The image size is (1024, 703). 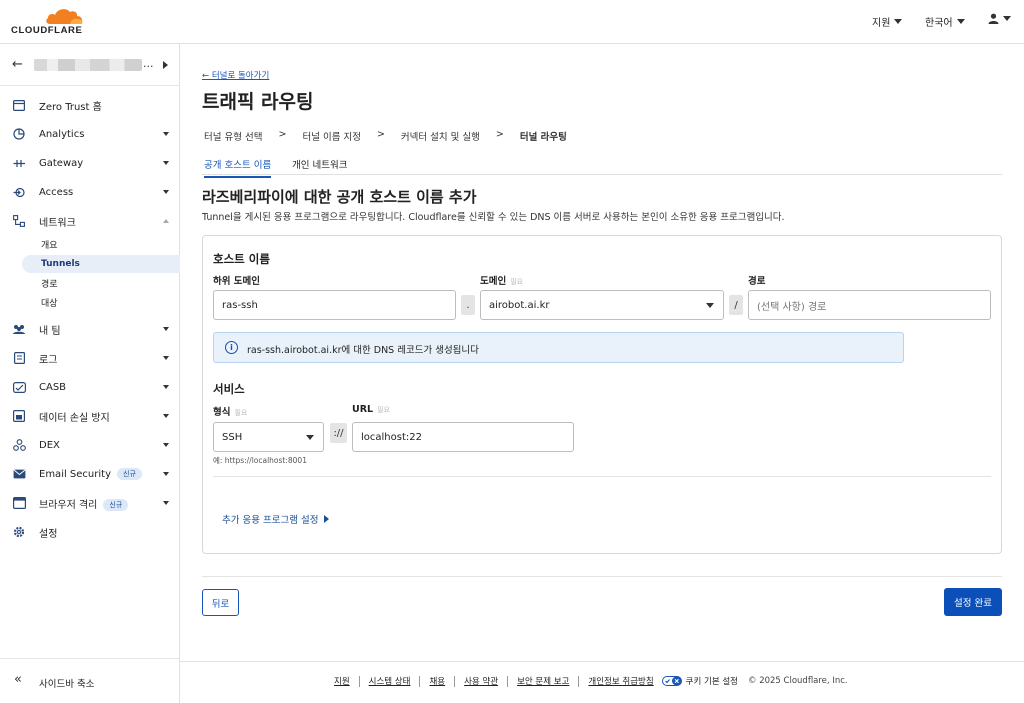 I want to click on path-label: 경로, so click(x=757, y=281).